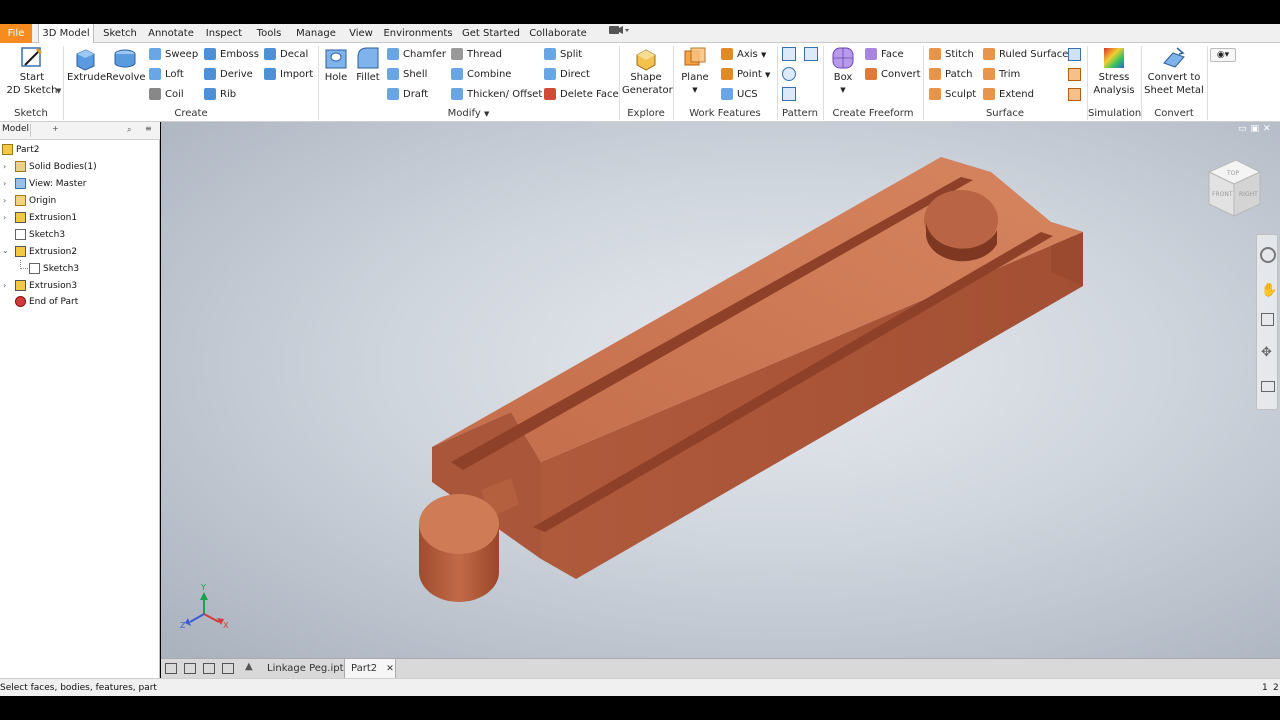 The image size is (1280, 720). Describe the element at coordinates (231, 55) in the screenshot. I see `emboss-button: Emboss` at that location.